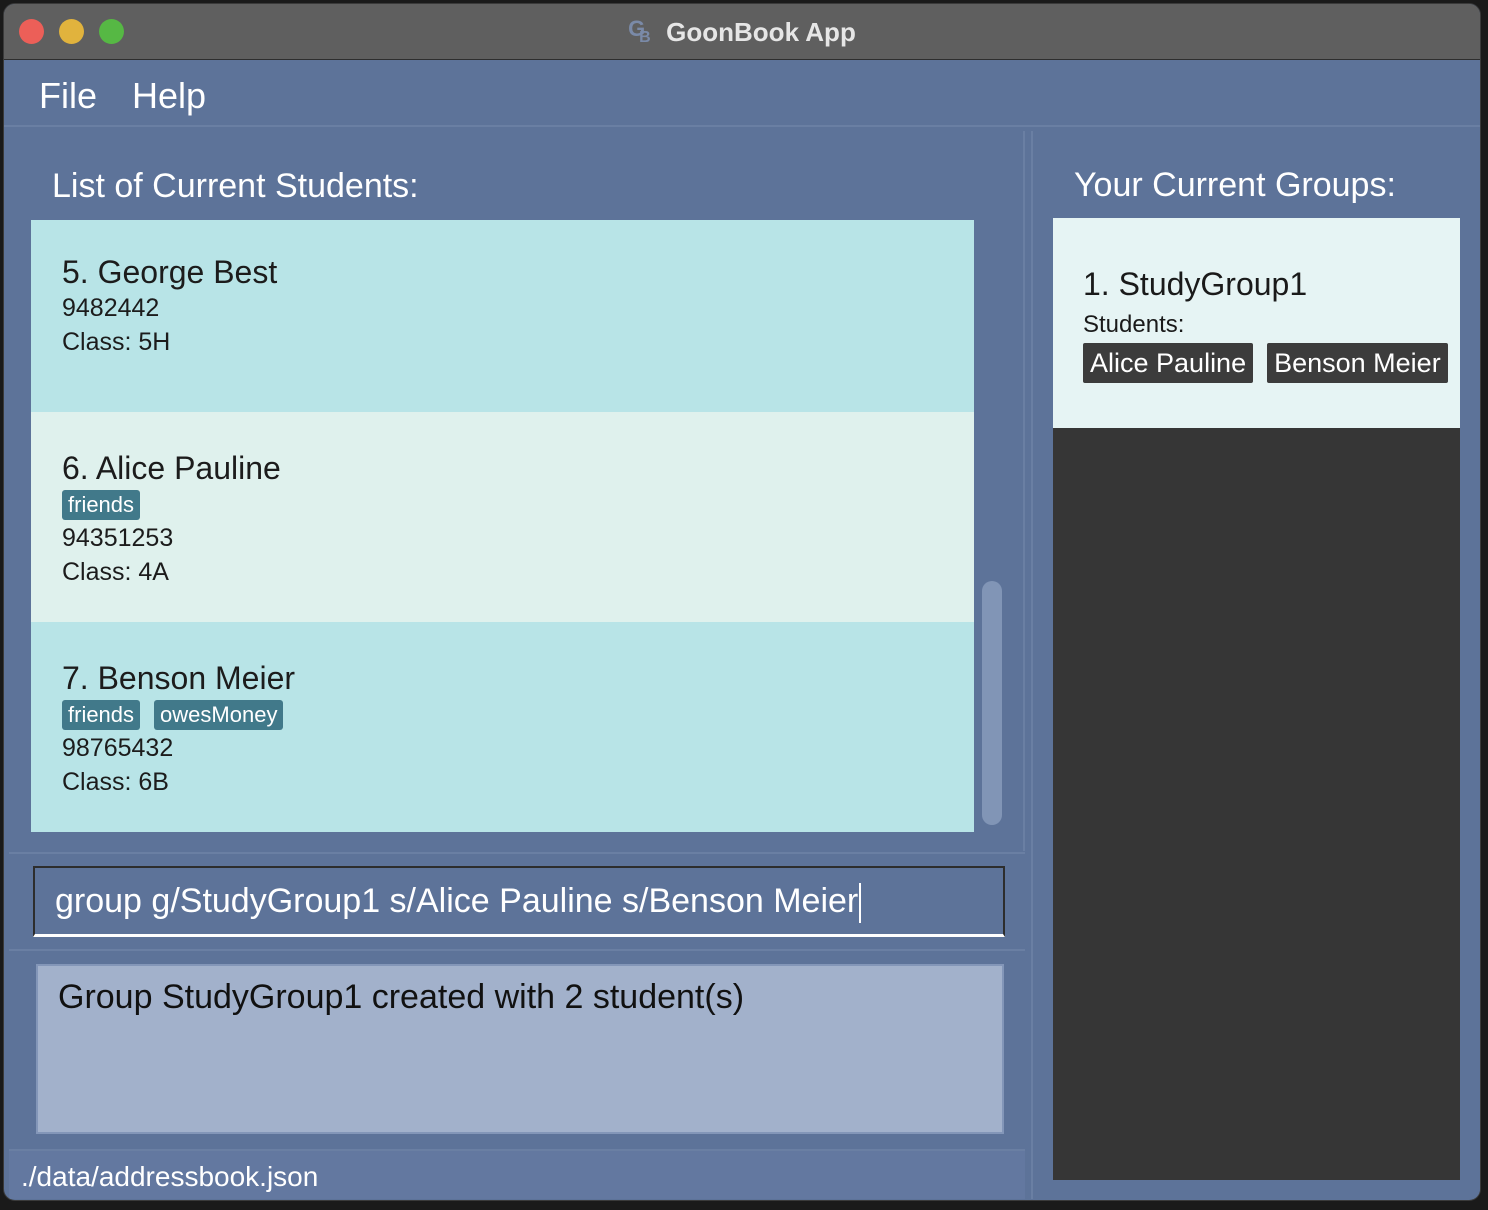  Describe the element at coordinates (115, 572) in the screenshot. I see `student-class: Class: 4A` at that location.